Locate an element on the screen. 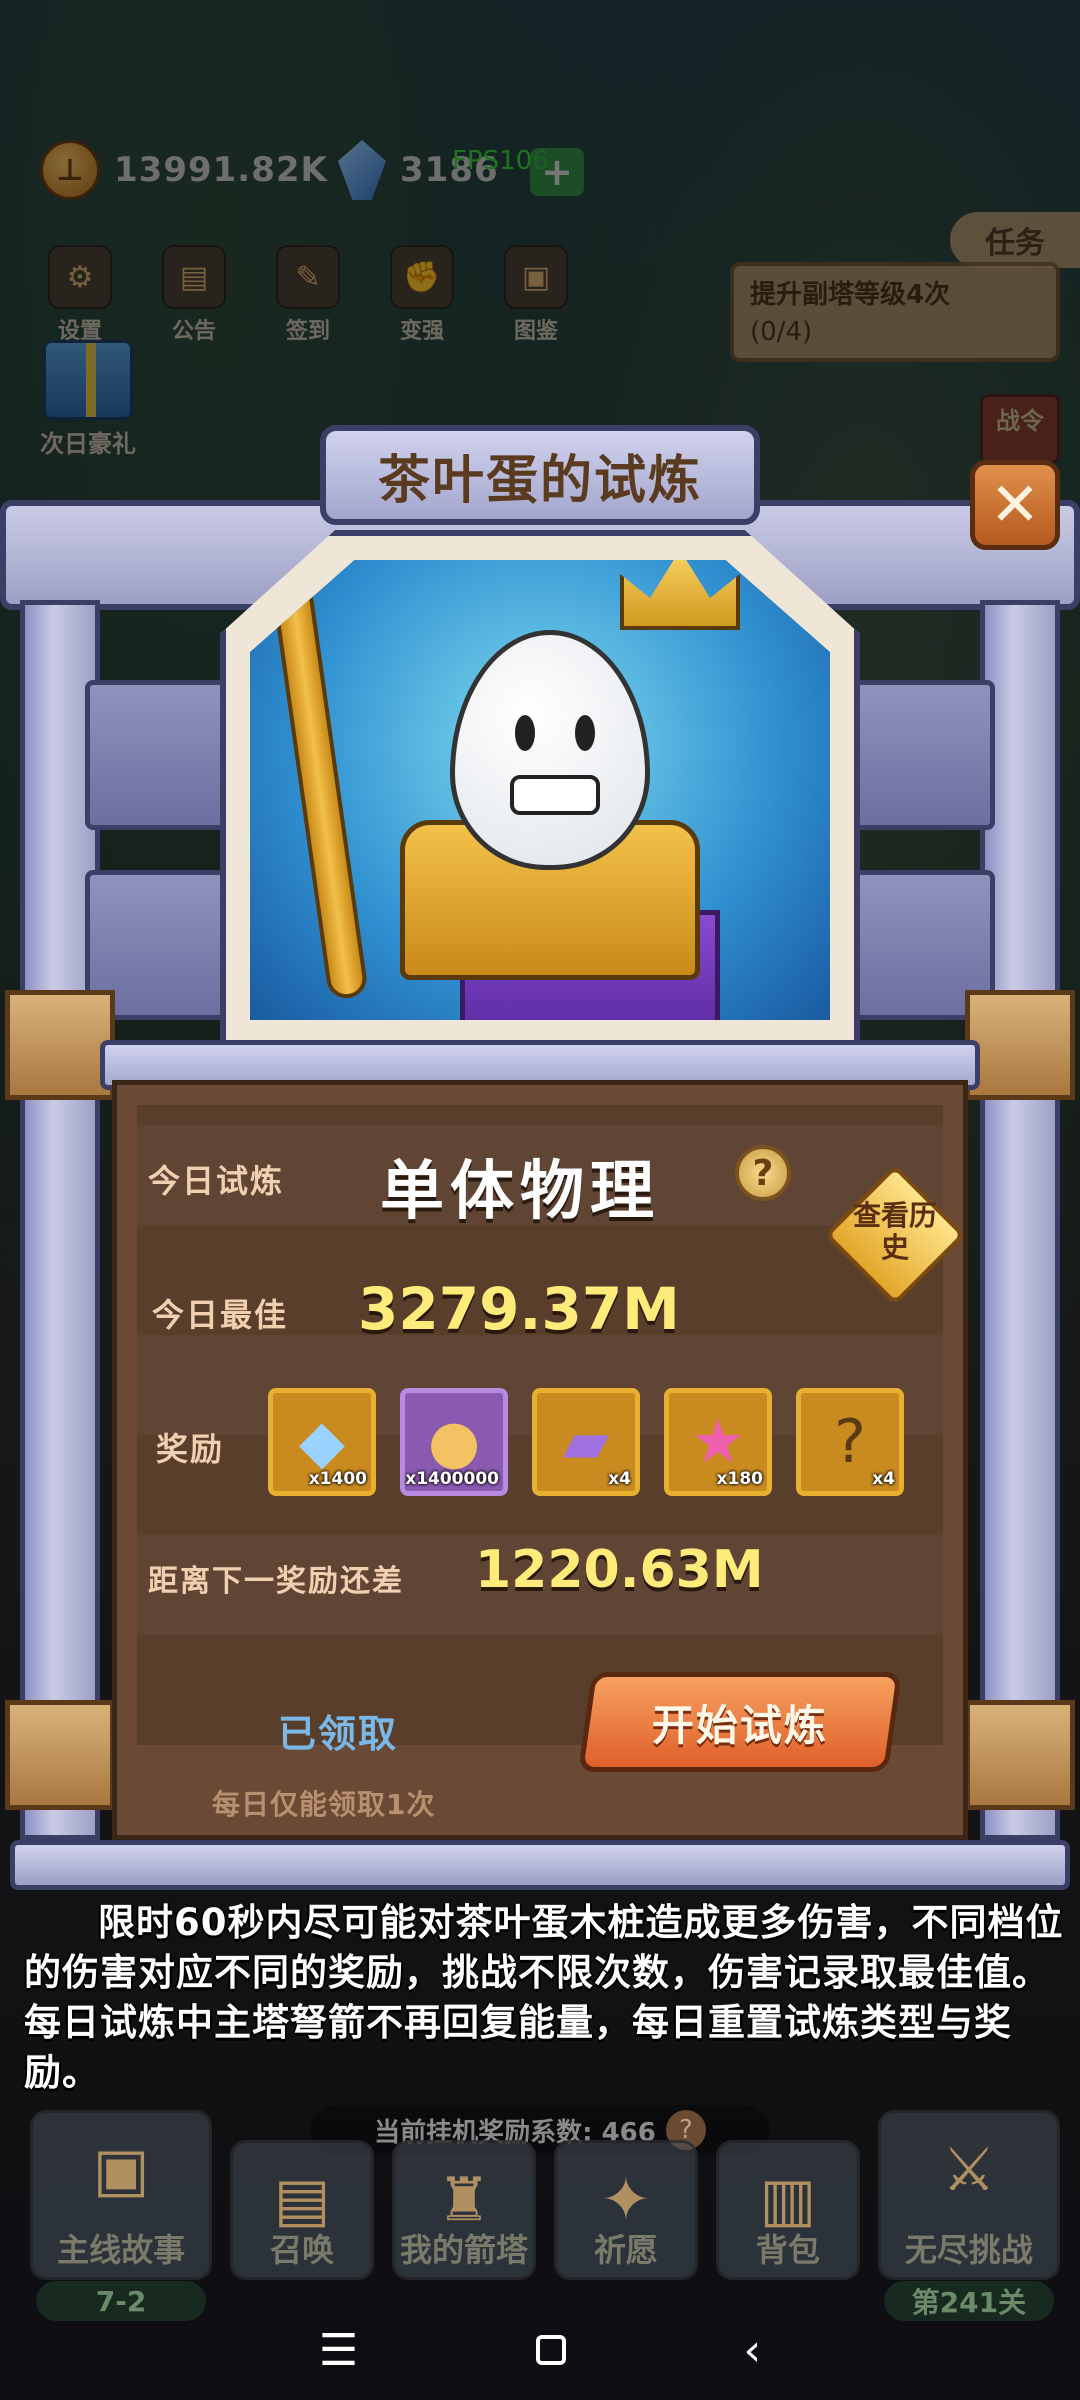 This screenshot has width=1080, height=2400. mystery-box-icon: ? is located at coordinates (850, 1442).